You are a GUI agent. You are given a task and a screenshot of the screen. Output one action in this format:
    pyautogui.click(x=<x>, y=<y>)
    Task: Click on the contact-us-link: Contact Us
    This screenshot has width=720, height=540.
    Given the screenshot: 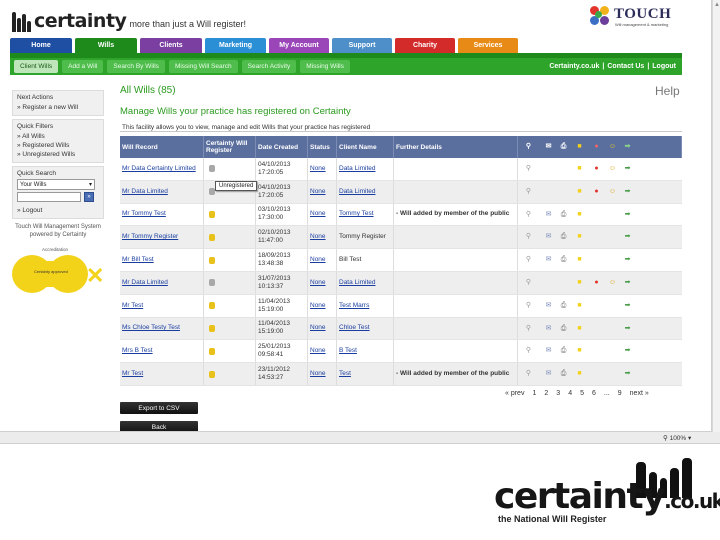 What is the action you would take?
    pyautogui.click(x=625, y=66)
    